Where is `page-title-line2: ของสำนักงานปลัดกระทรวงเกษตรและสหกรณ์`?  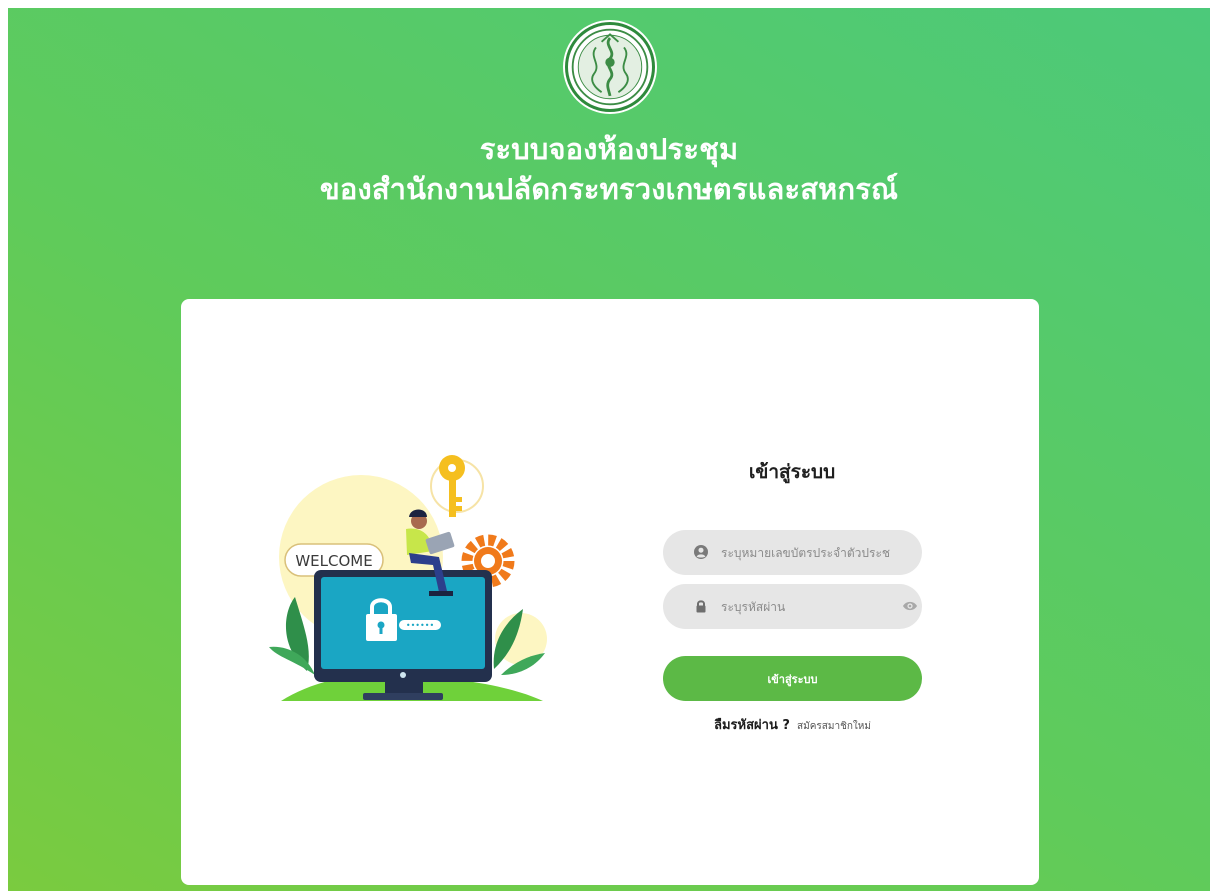
page-title-line2: ของสำนักงานปลัดกระทรวงเกษตรและสหกรณ์ is located at coordinates (609, 189).